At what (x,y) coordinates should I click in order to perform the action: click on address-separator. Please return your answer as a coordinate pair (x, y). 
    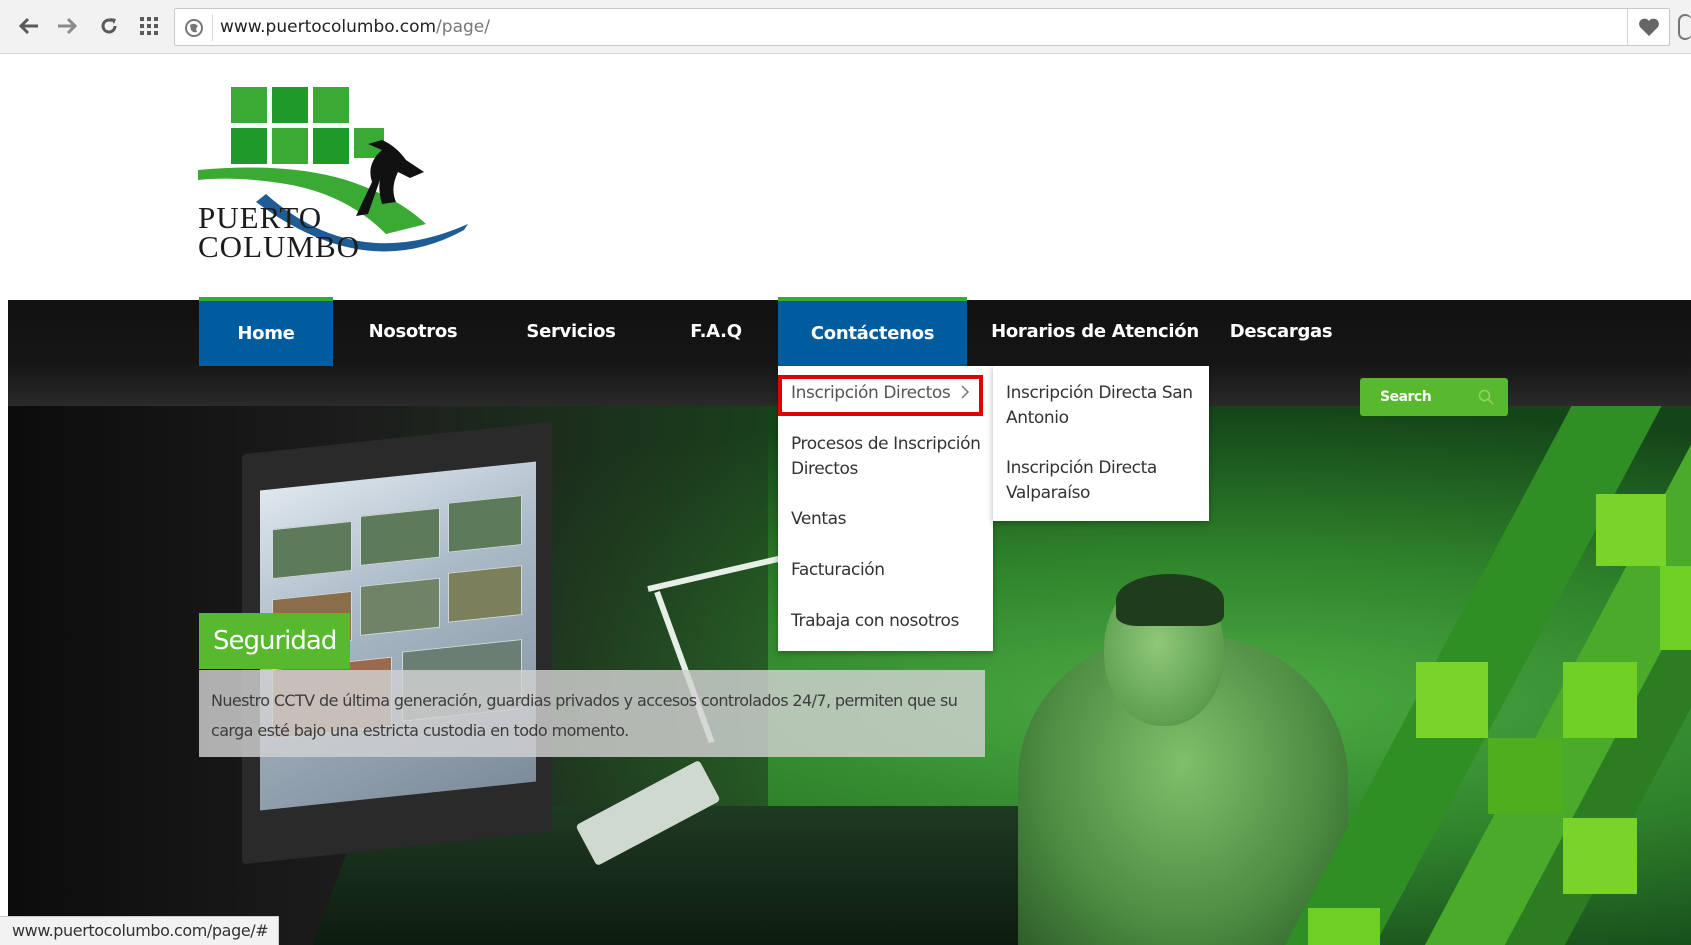
    Looking at the image, I should click on (212, 27).